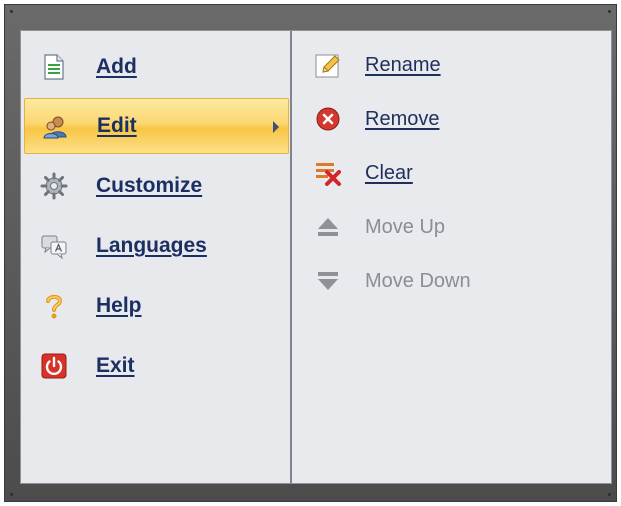 The width and height of the screenshot is (621, 506). What do you see at coordinates (117, 125) in the screenshot?
I see `menu-item-label: Edit` at bounding box center [117, 125].